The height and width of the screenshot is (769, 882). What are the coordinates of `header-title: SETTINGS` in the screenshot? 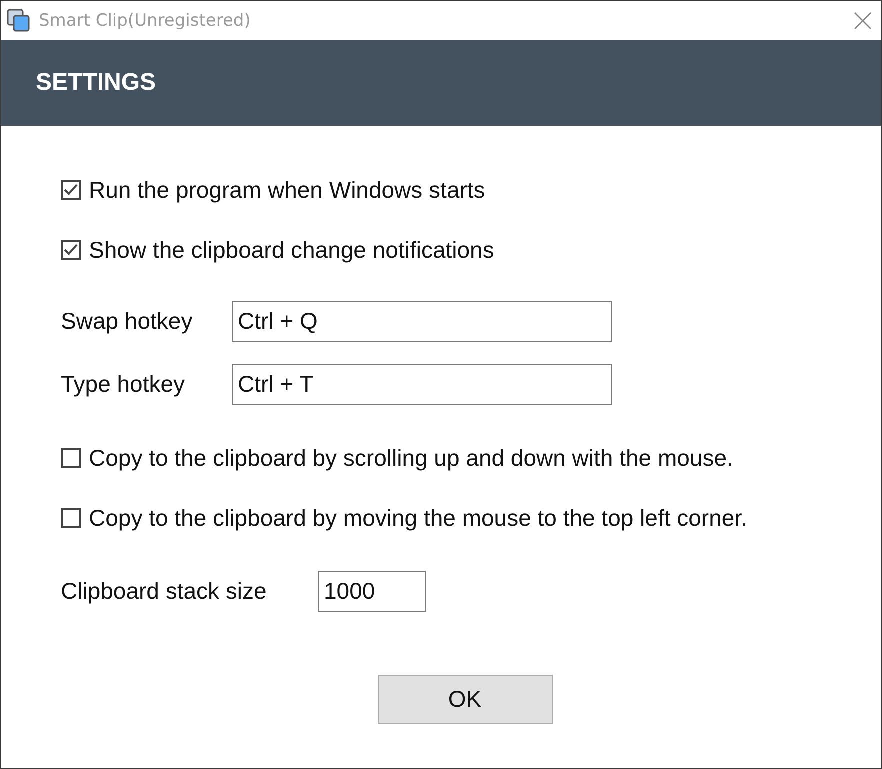 It's located at (96, 83).